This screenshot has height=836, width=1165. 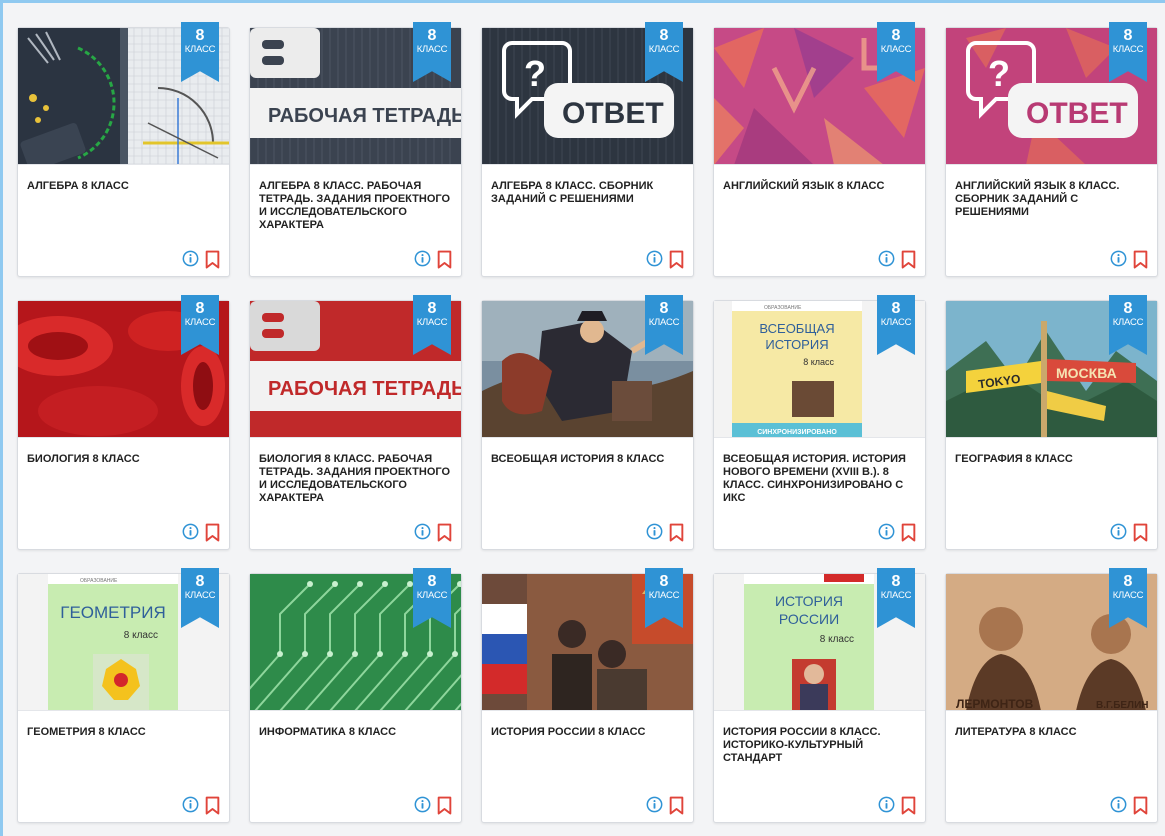 I want to click on course-card: 8 КЛАСС ИНФОРМАТИКА 8 КЛАСС, so click(x=355, y=695).